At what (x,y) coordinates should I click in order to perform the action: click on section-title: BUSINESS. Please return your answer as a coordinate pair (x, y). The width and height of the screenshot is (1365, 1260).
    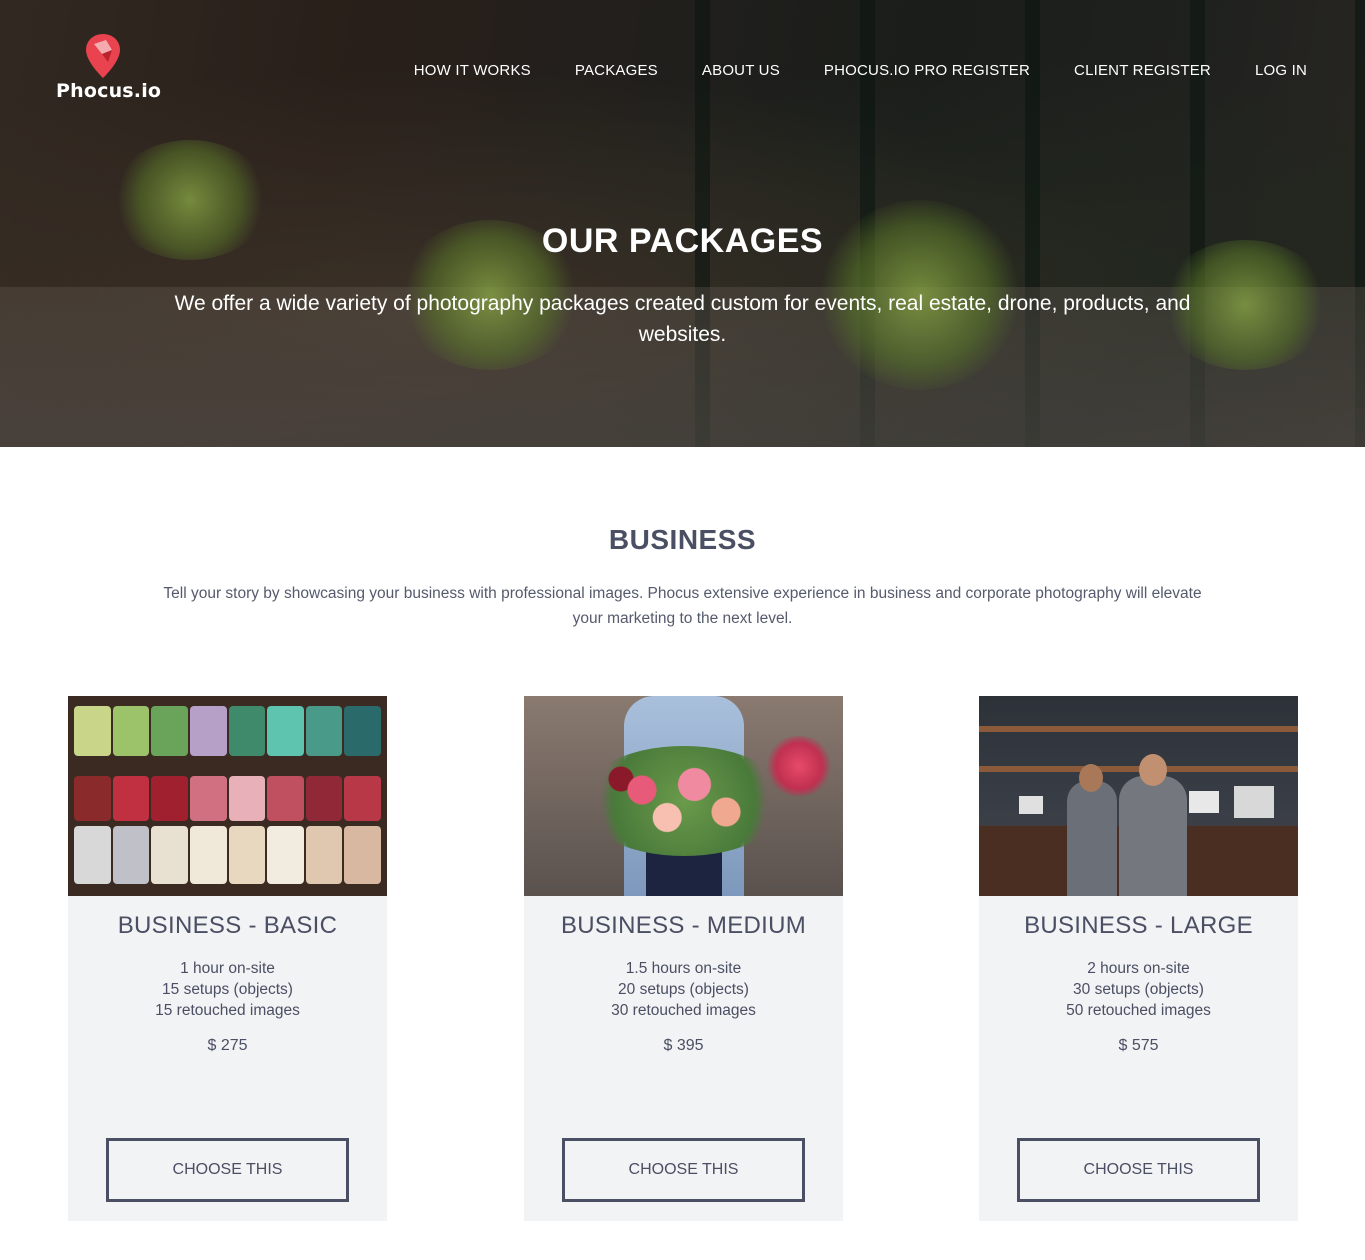
    Looking at the image, I should click on (682, 539).